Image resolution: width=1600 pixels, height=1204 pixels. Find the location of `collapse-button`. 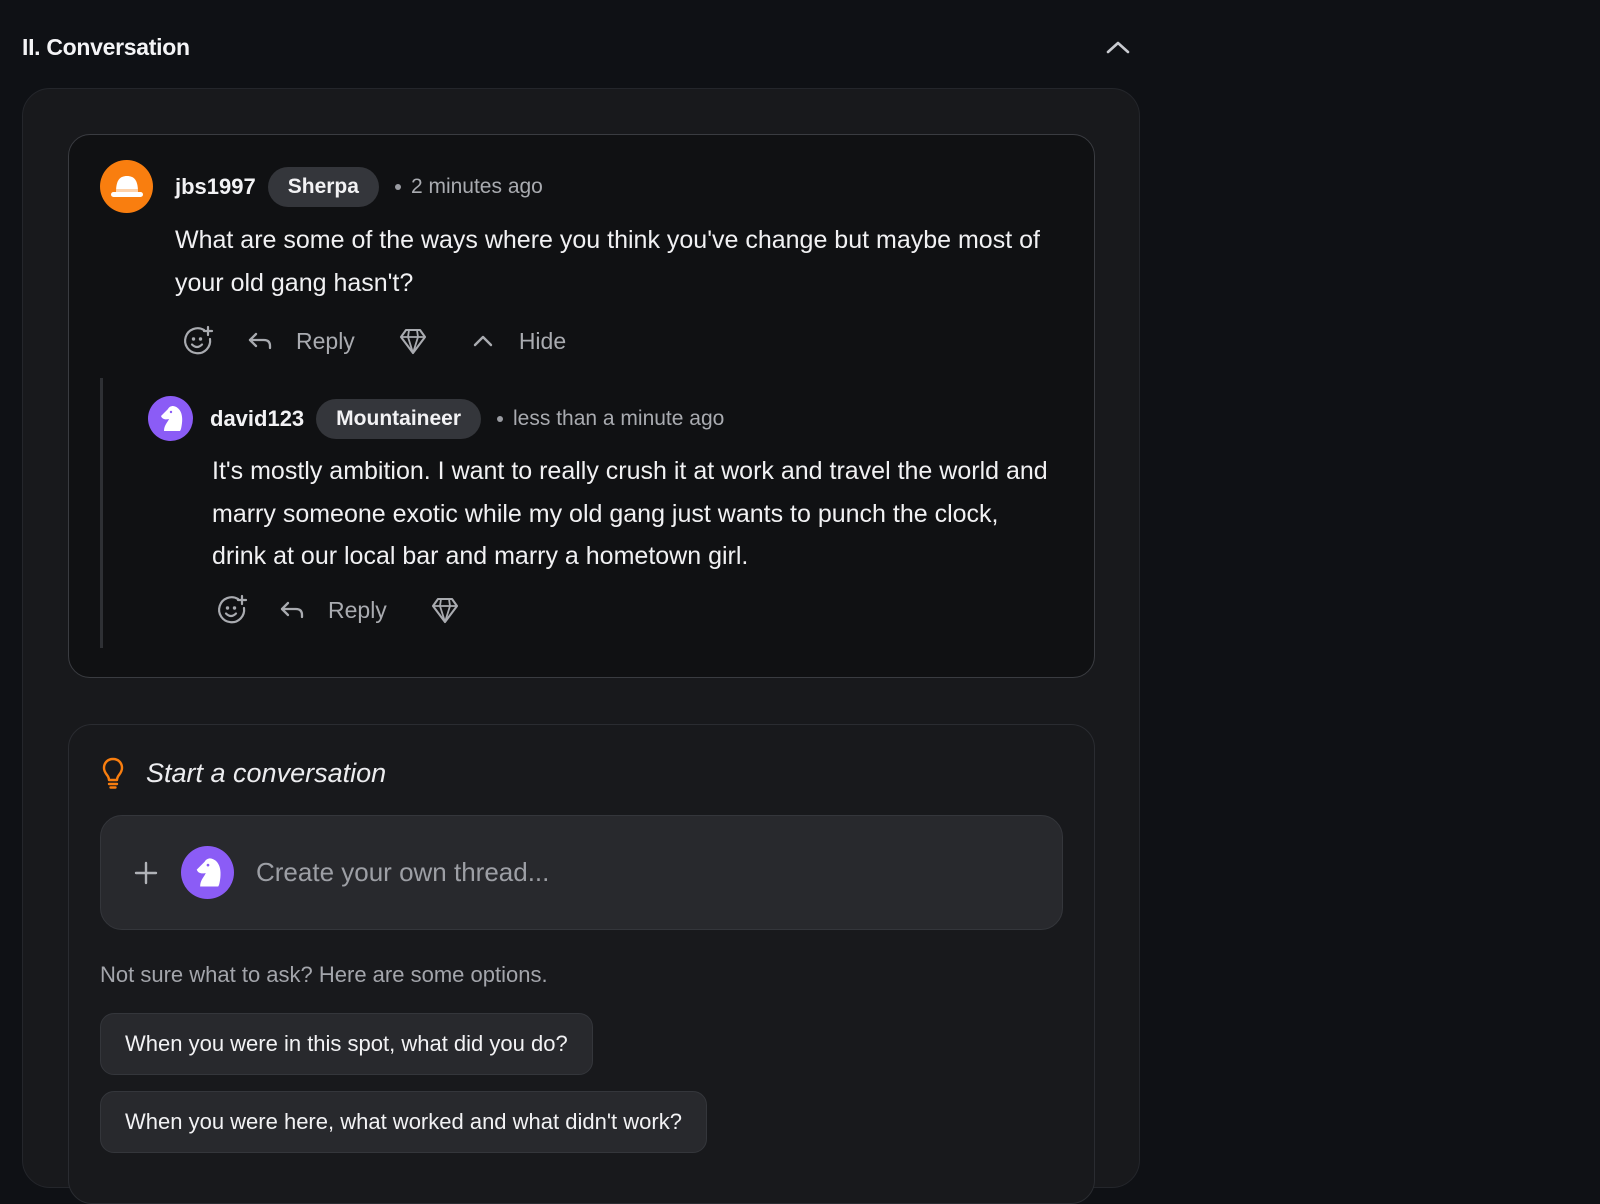

collapse-button is located at coordinates (1118, 47).